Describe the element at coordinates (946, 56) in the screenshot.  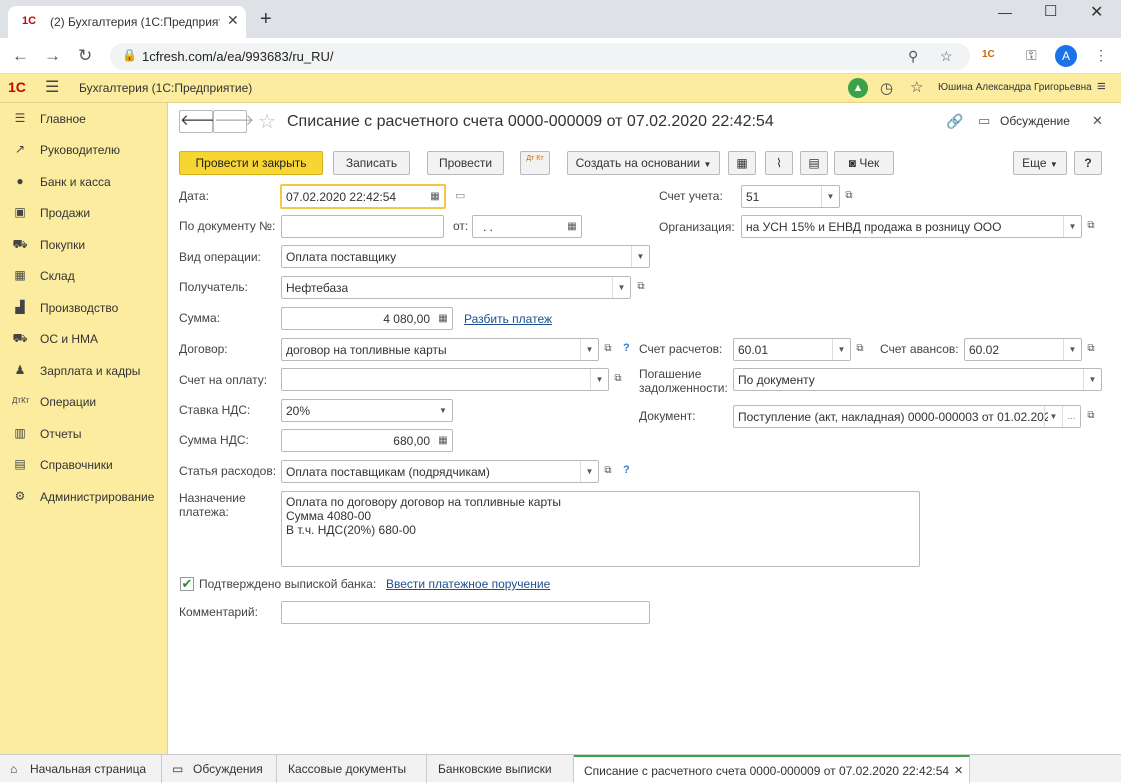
I see `bookmark-star-icon: ☆` at that location.